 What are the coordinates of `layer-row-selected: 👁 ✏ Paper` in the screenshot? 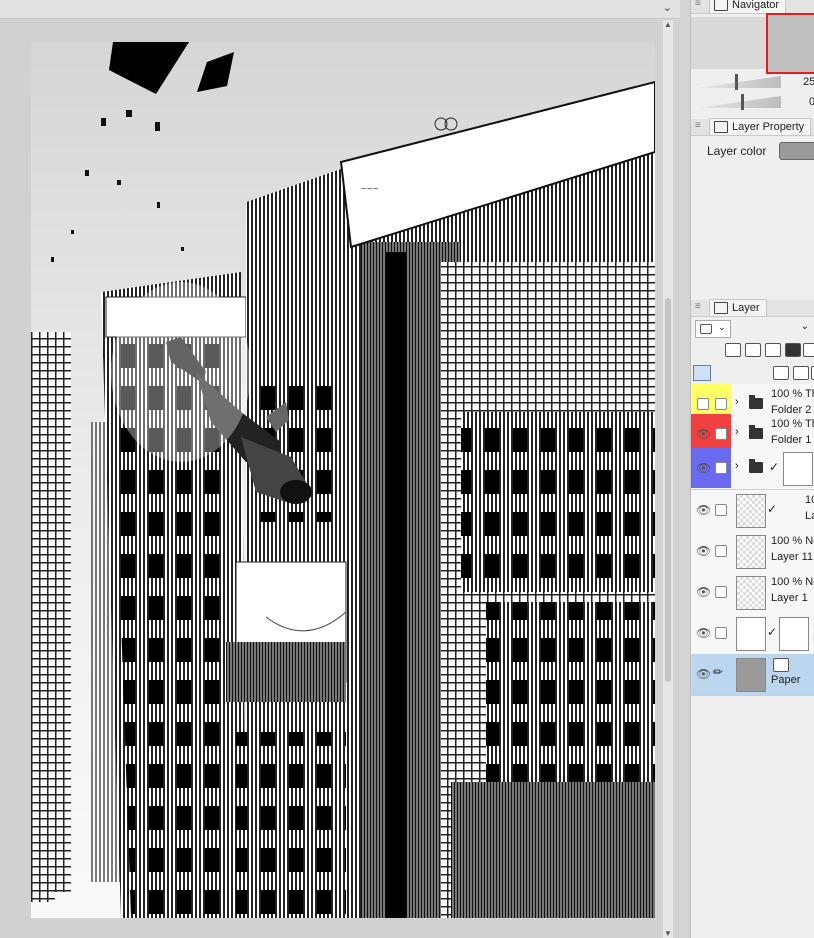 It's located at (752, 675).